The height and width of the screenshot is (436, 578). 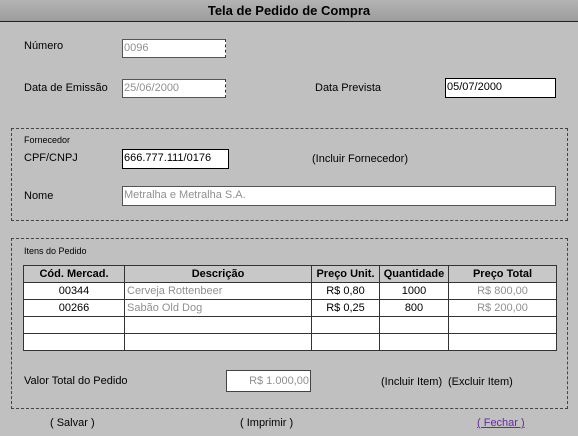 What do you see at coordinates (39, 196) in the screenshot?
I see `nome-label: Nome` at bounding box center [39, 196].